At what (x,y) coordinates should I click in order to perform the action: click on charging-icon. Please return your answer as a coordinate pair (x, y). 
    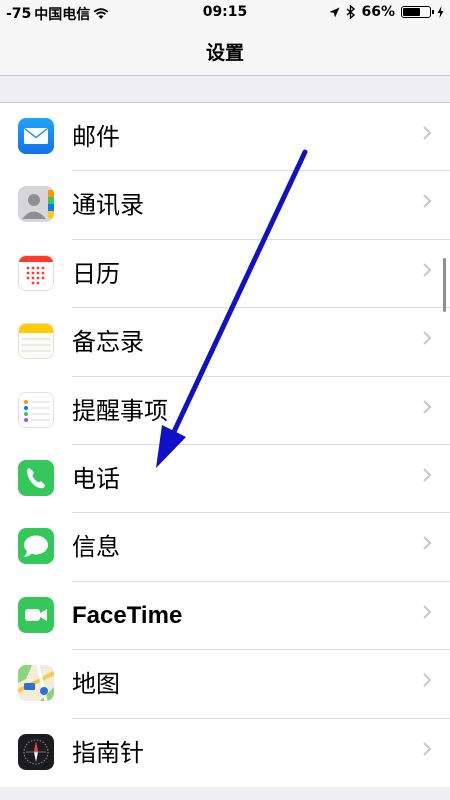
    Looking at the image, I should click on (440, 12).